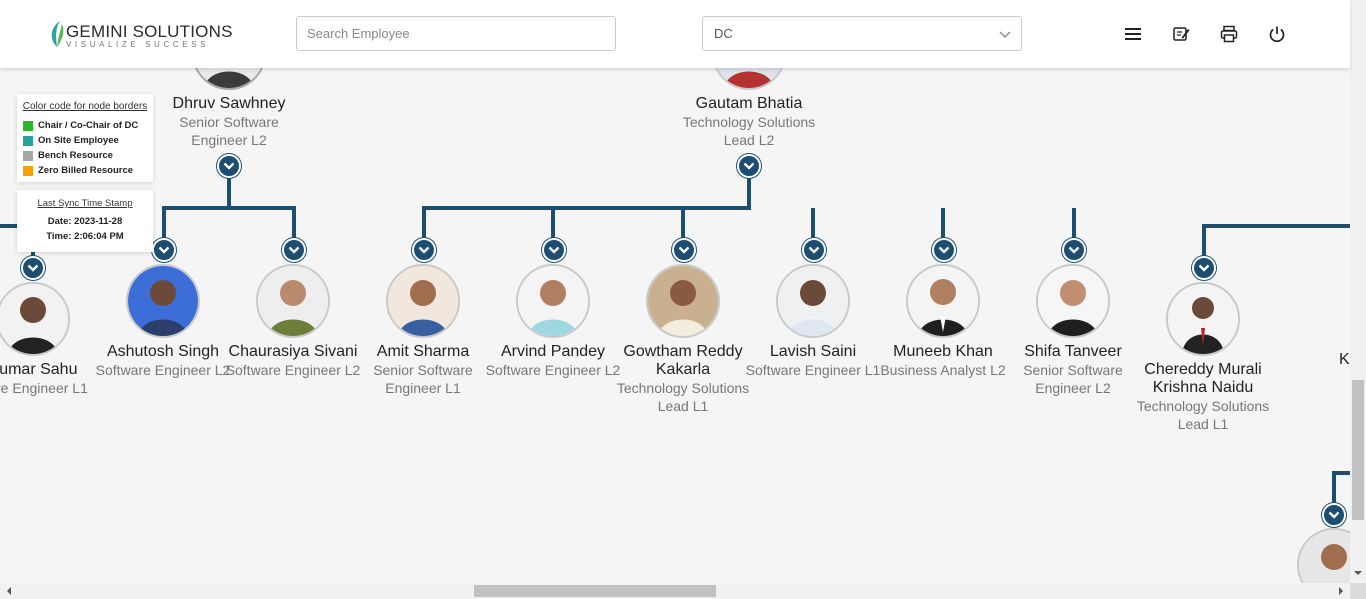  Describe the element at coordinates (163, 351) in the screenshot. I see `employee-name: Ashutosh Singh` at that location.